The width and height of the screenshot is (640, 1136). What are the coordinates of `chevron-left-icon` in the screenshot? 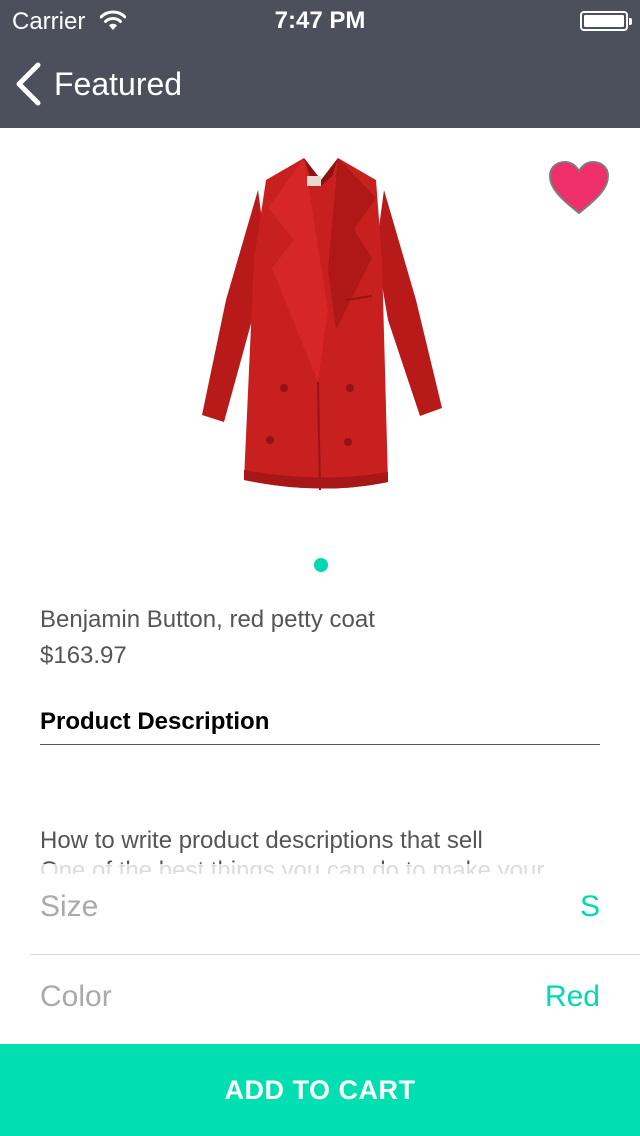 It's located at (28, 84).